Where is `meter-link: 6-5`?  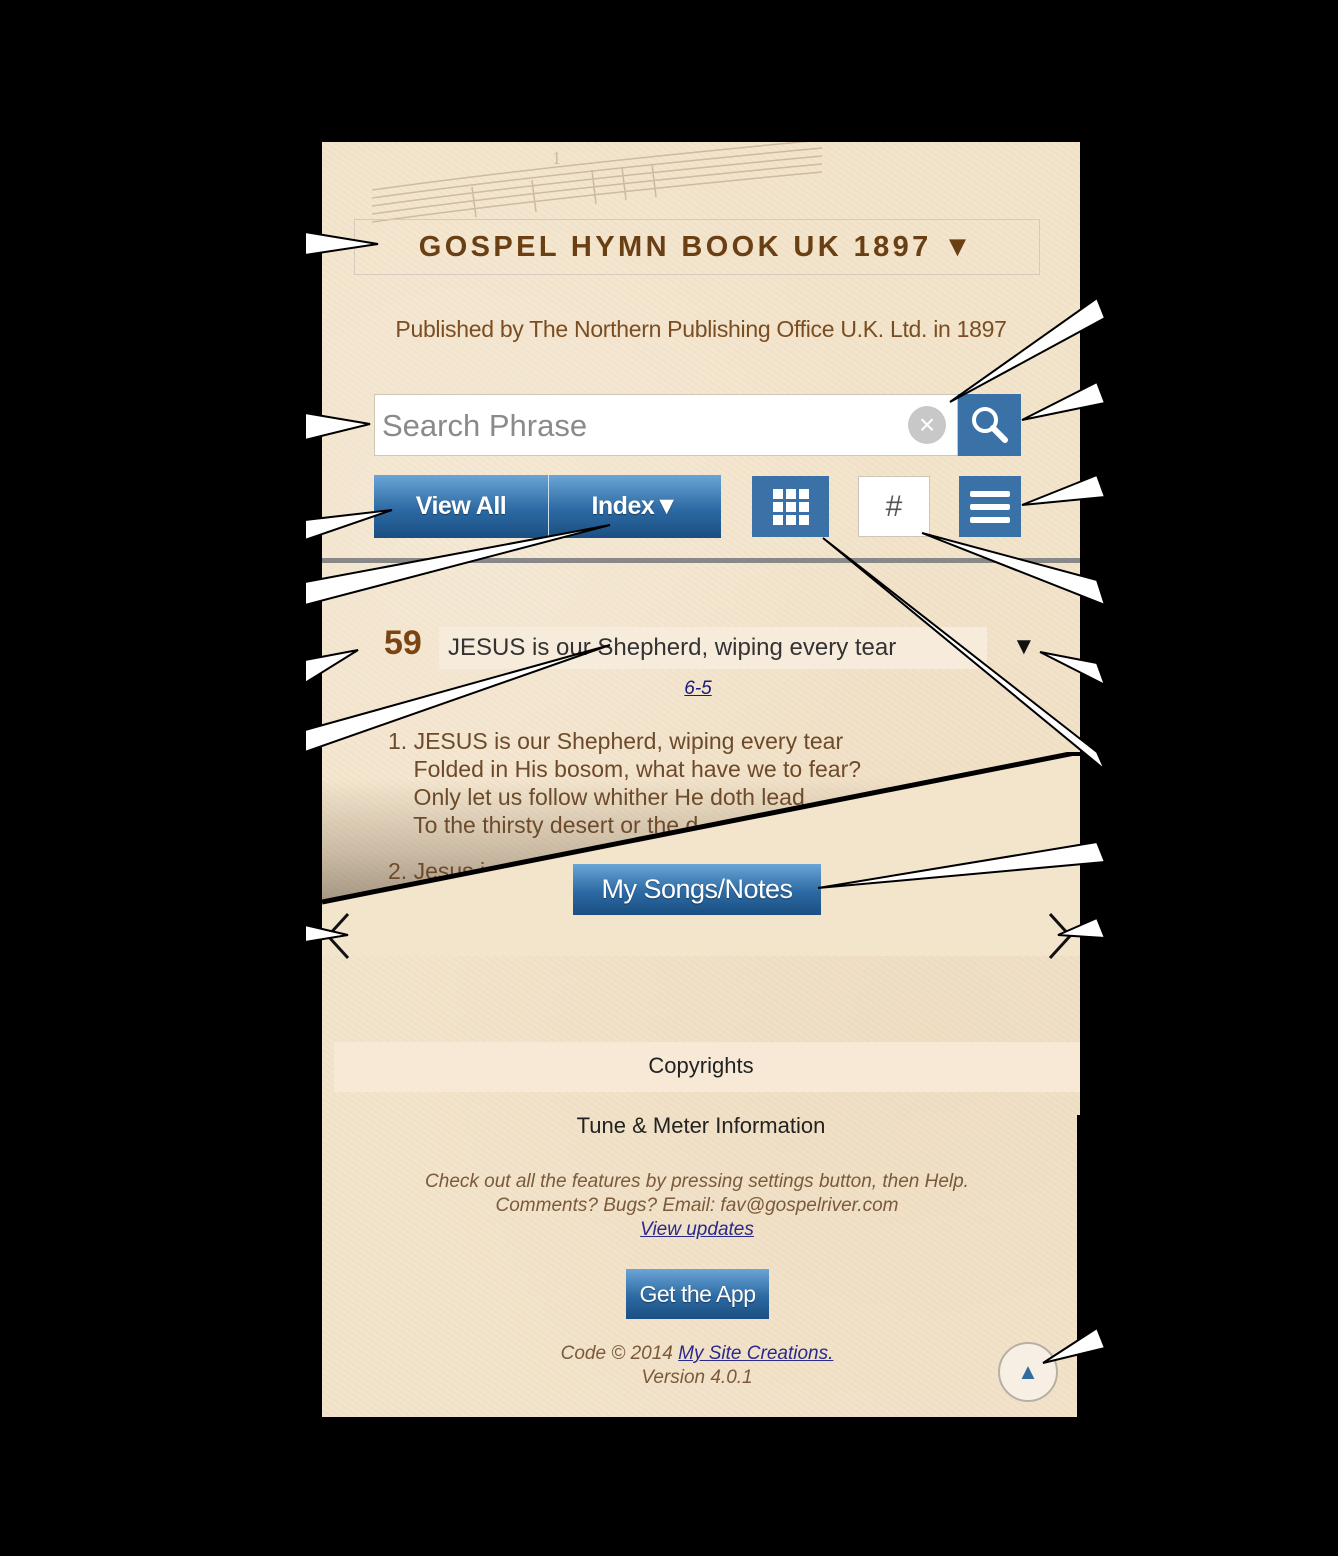
meter-link: 6-5 is located at coordinates (698, 689).